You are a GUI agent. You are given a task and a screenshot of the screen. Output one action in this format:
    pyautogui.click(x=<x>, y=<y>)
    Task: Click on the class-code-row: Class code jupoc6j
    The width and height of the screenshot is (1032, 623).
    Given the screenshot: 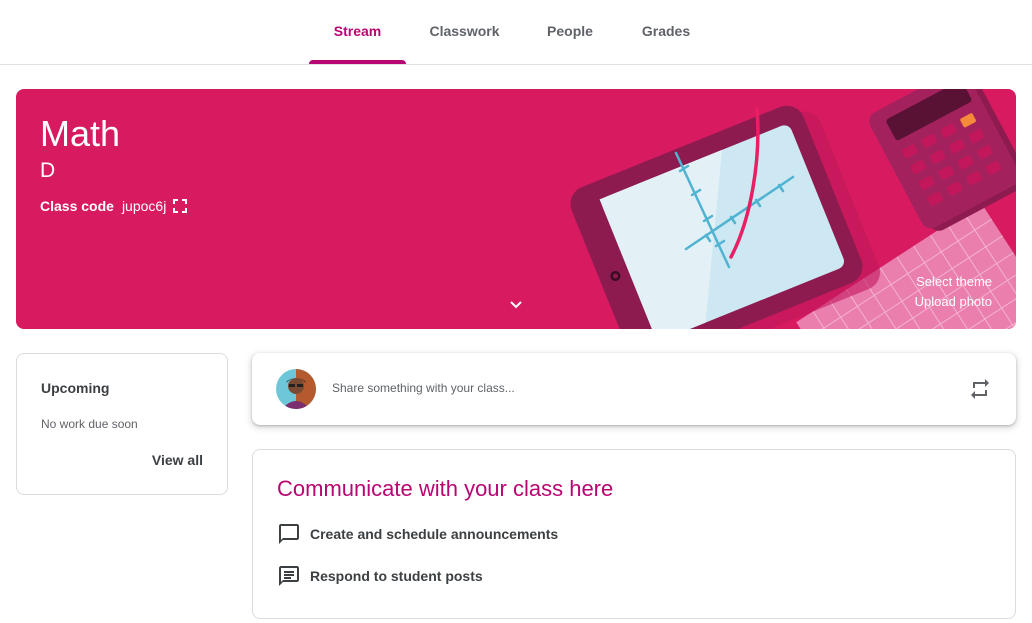 What is the action you would take?
    pyautogui.click(x=114, y=206)
    